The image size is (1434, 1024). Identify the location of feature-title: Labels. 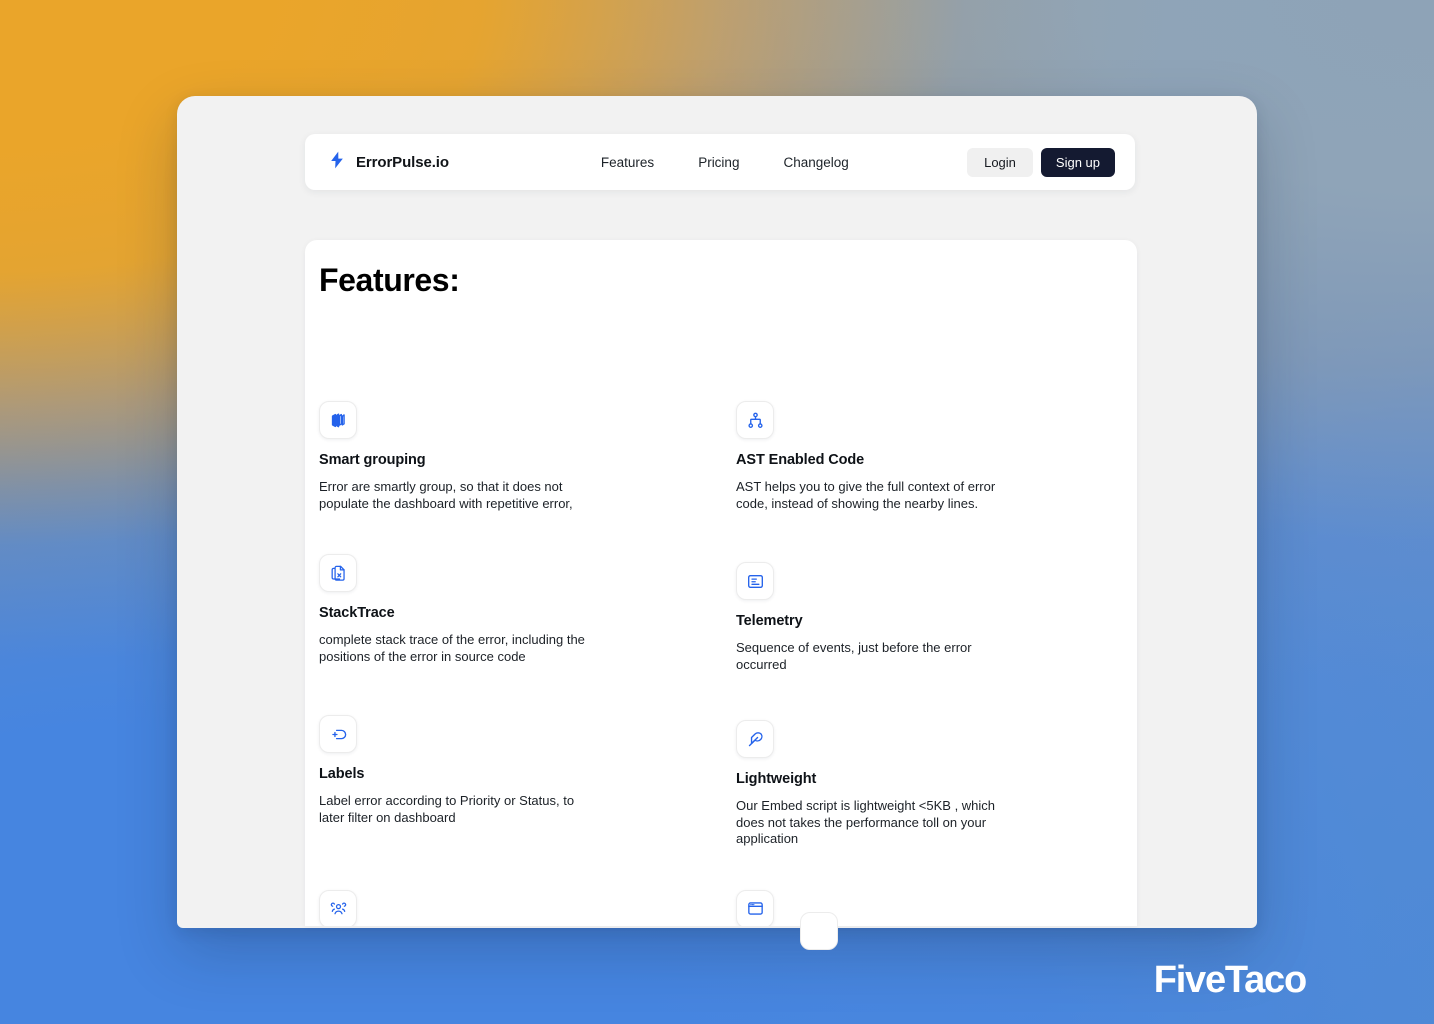
(342, 774).